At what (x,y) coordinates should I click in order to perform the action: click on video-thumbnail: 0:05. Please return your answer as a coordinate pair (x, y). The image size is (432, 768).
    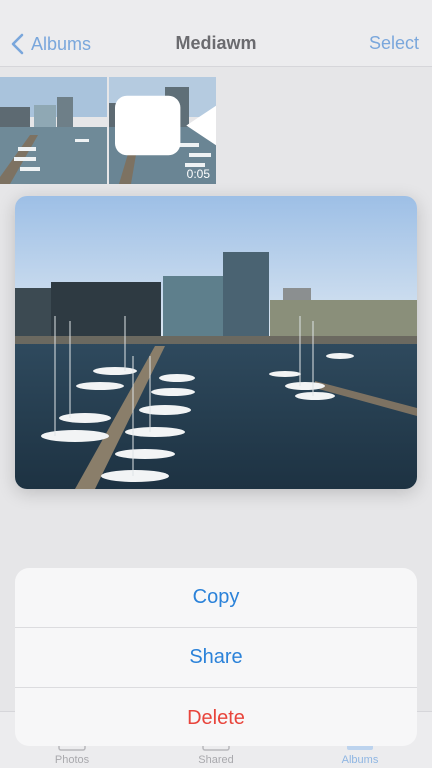
    Looking at the image, I should click on (162, 130).